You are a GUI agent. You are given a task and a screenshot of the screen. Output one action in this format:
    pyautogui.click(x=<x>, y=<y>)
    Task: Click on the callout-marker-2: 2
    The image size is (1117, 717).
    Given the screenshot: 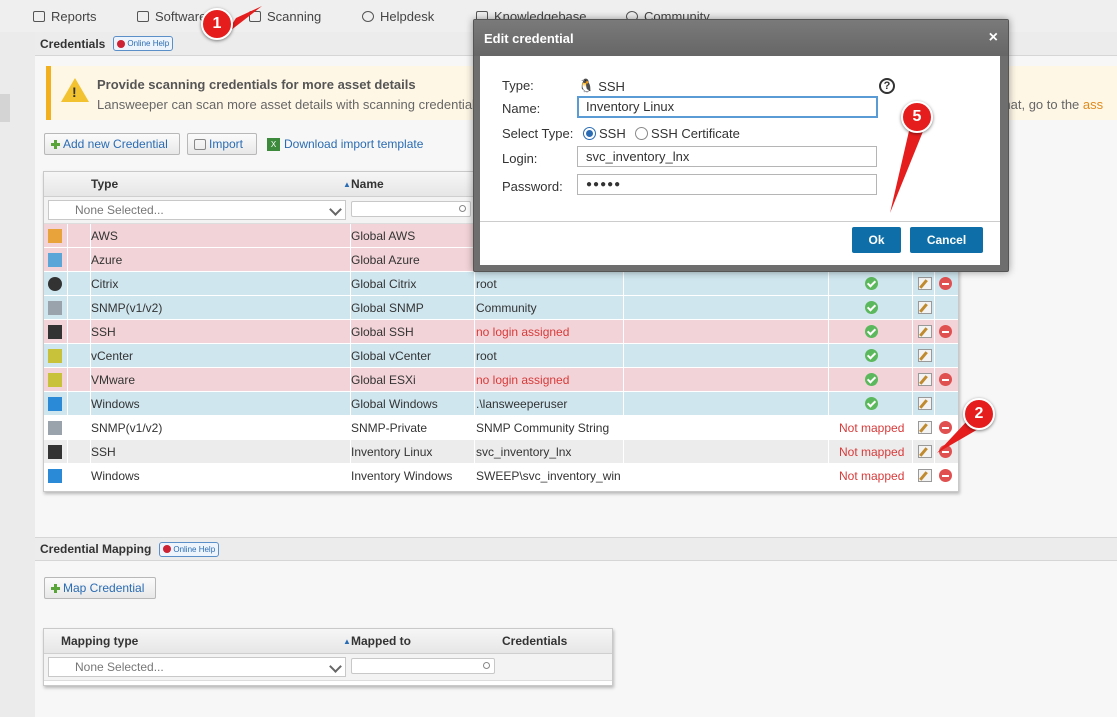 What is the action you would take?
    pyautogui.click(x=979, y=414)
    